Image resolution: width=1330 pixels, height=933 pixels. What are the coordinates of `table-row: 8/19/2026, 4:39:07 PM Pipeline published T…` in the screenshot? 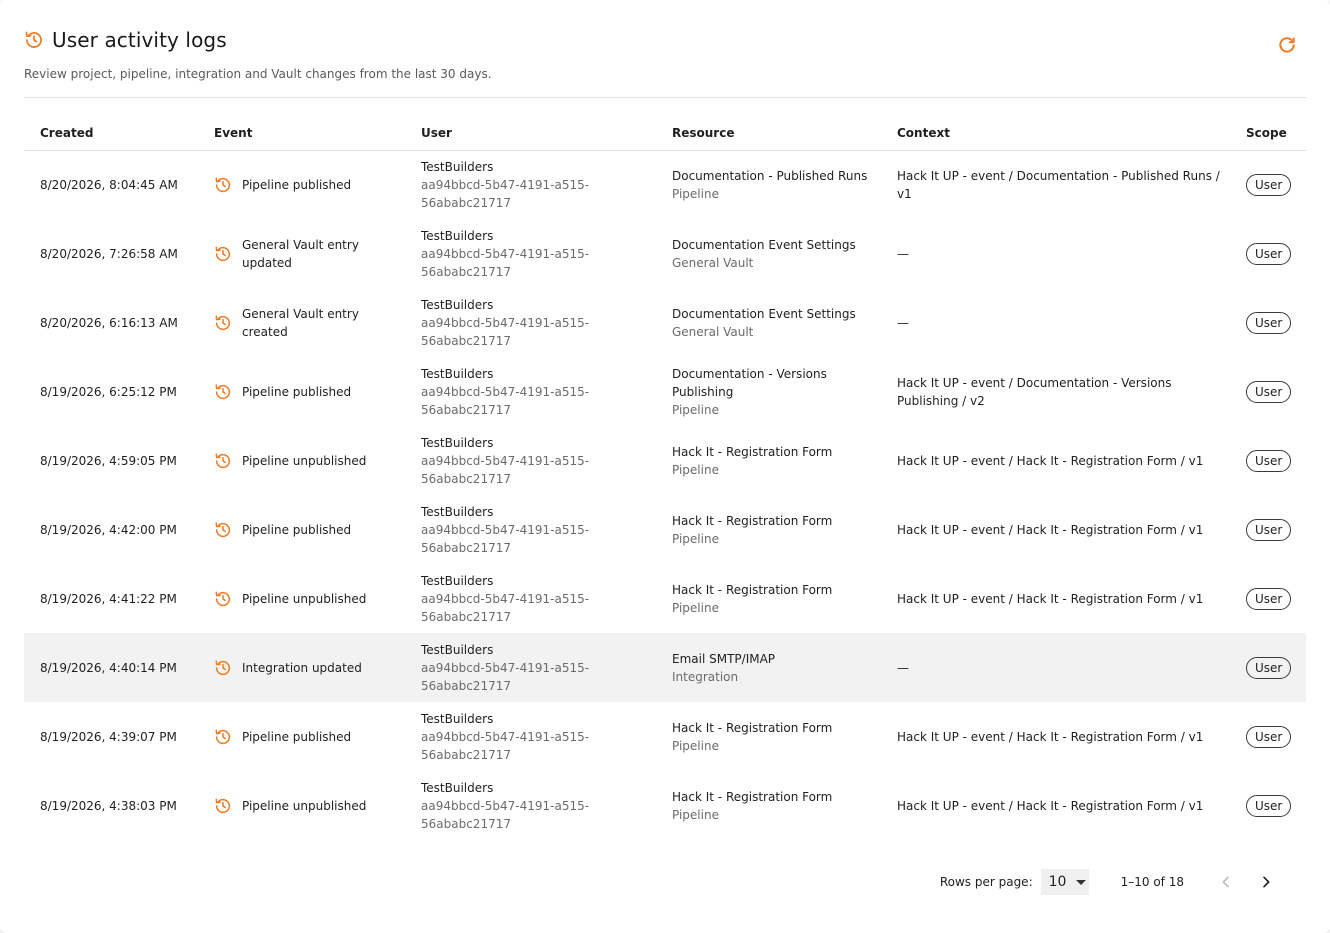 It's located at (665, 736).